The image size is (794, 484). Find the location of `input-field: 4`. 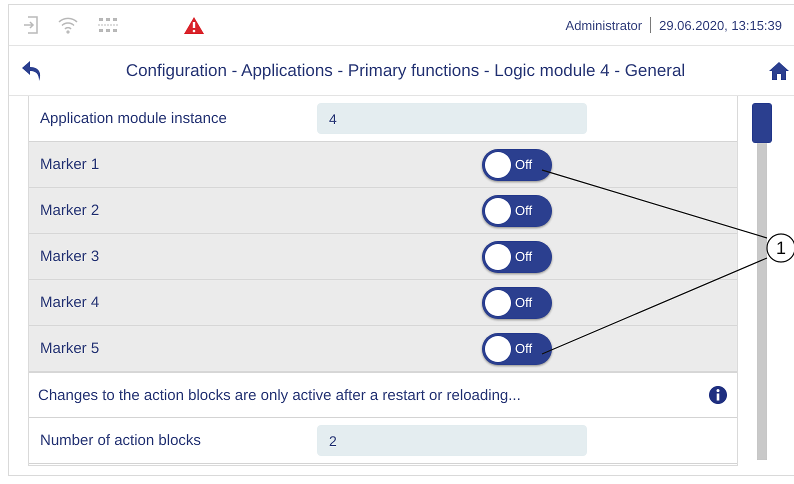

input-field: 4 is located at coordinates (452, 118).